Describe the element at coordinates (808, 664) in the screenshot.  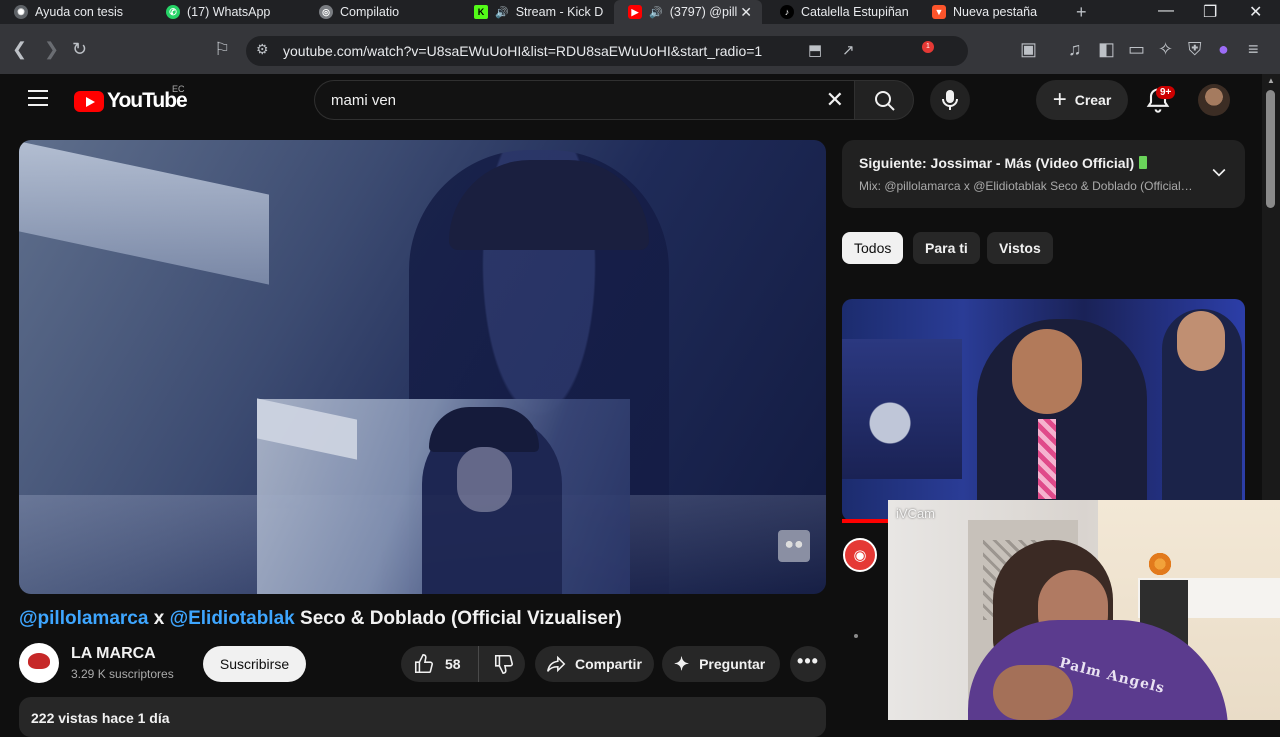
I see `more-actions-button: •••` at that location.